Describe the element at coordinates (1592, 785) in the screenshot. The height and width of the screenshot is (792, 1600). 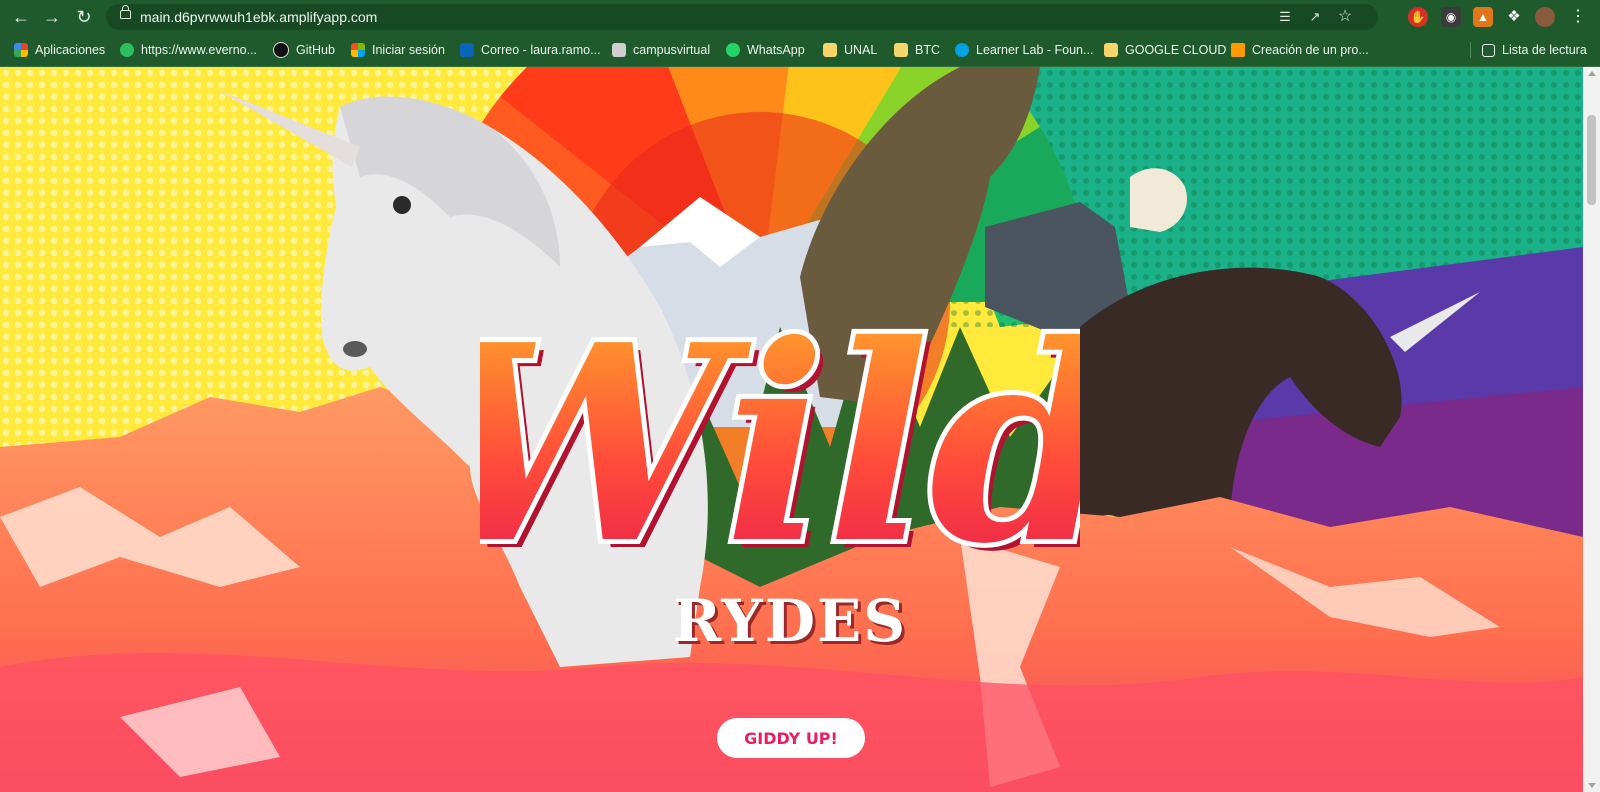
I see `scroll-down-icon` at that location.